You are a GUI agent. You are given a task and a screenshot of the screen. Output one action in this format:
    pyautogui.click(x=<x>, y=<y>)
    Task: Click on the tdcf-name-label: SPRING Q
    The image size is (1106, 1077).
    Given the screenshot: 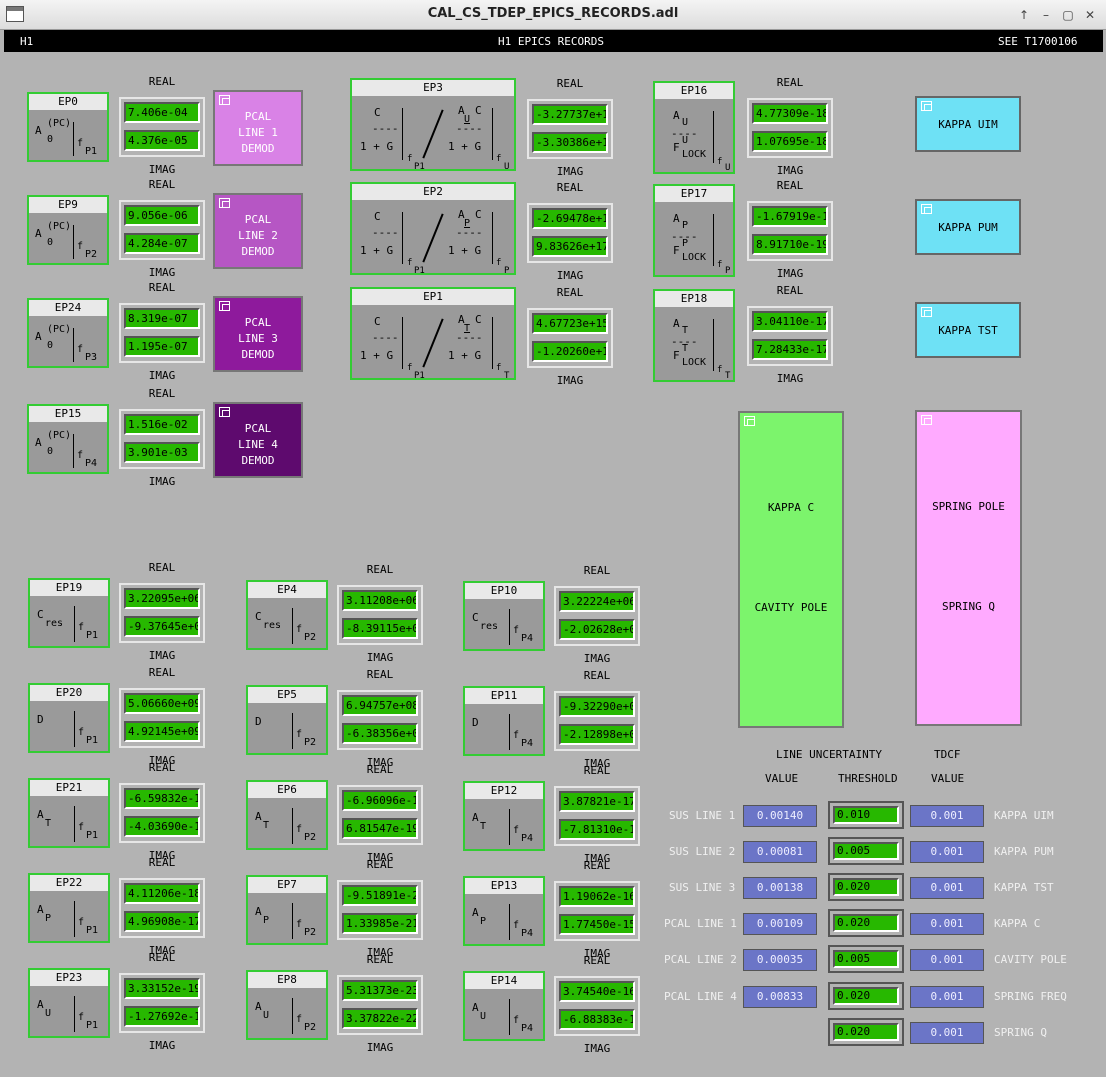 What is the action you would take?
    pyautogui.click(x=1020, y=1032)
    